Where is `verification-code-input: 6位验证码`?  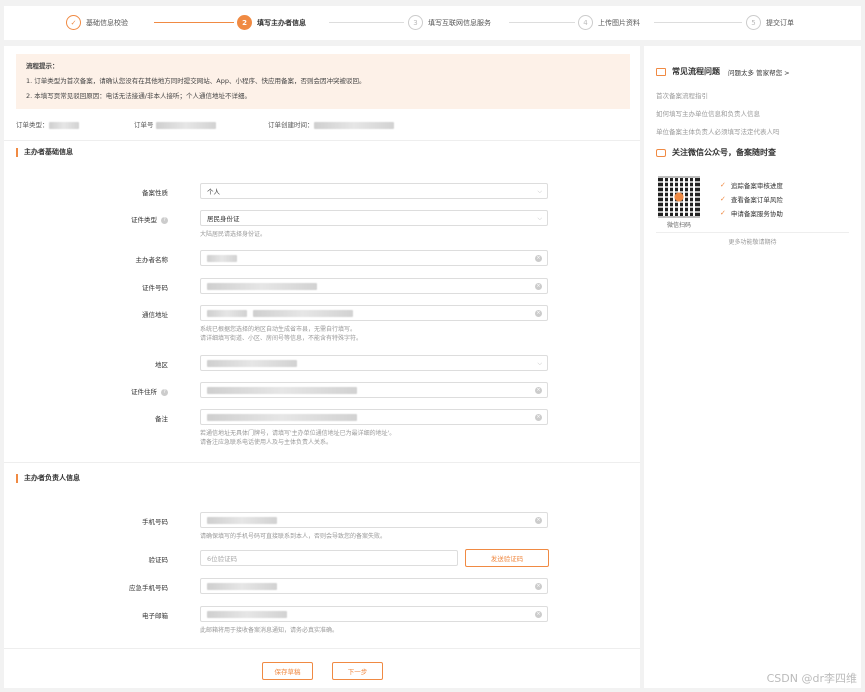 verification-code-input: 6位验证码 is located at coordinates (329, 558).